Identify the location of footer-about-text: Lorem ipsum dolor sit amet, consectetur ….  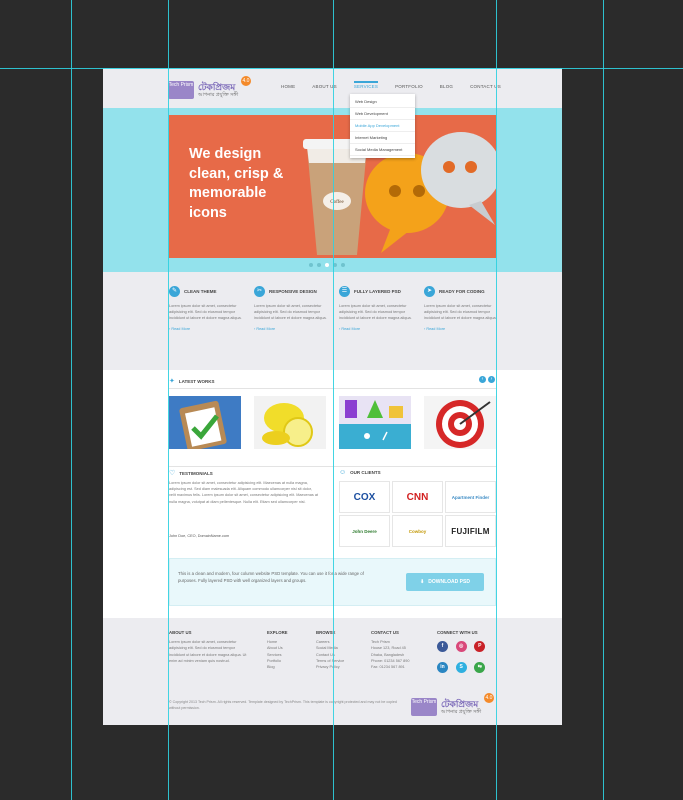
(208, 651).